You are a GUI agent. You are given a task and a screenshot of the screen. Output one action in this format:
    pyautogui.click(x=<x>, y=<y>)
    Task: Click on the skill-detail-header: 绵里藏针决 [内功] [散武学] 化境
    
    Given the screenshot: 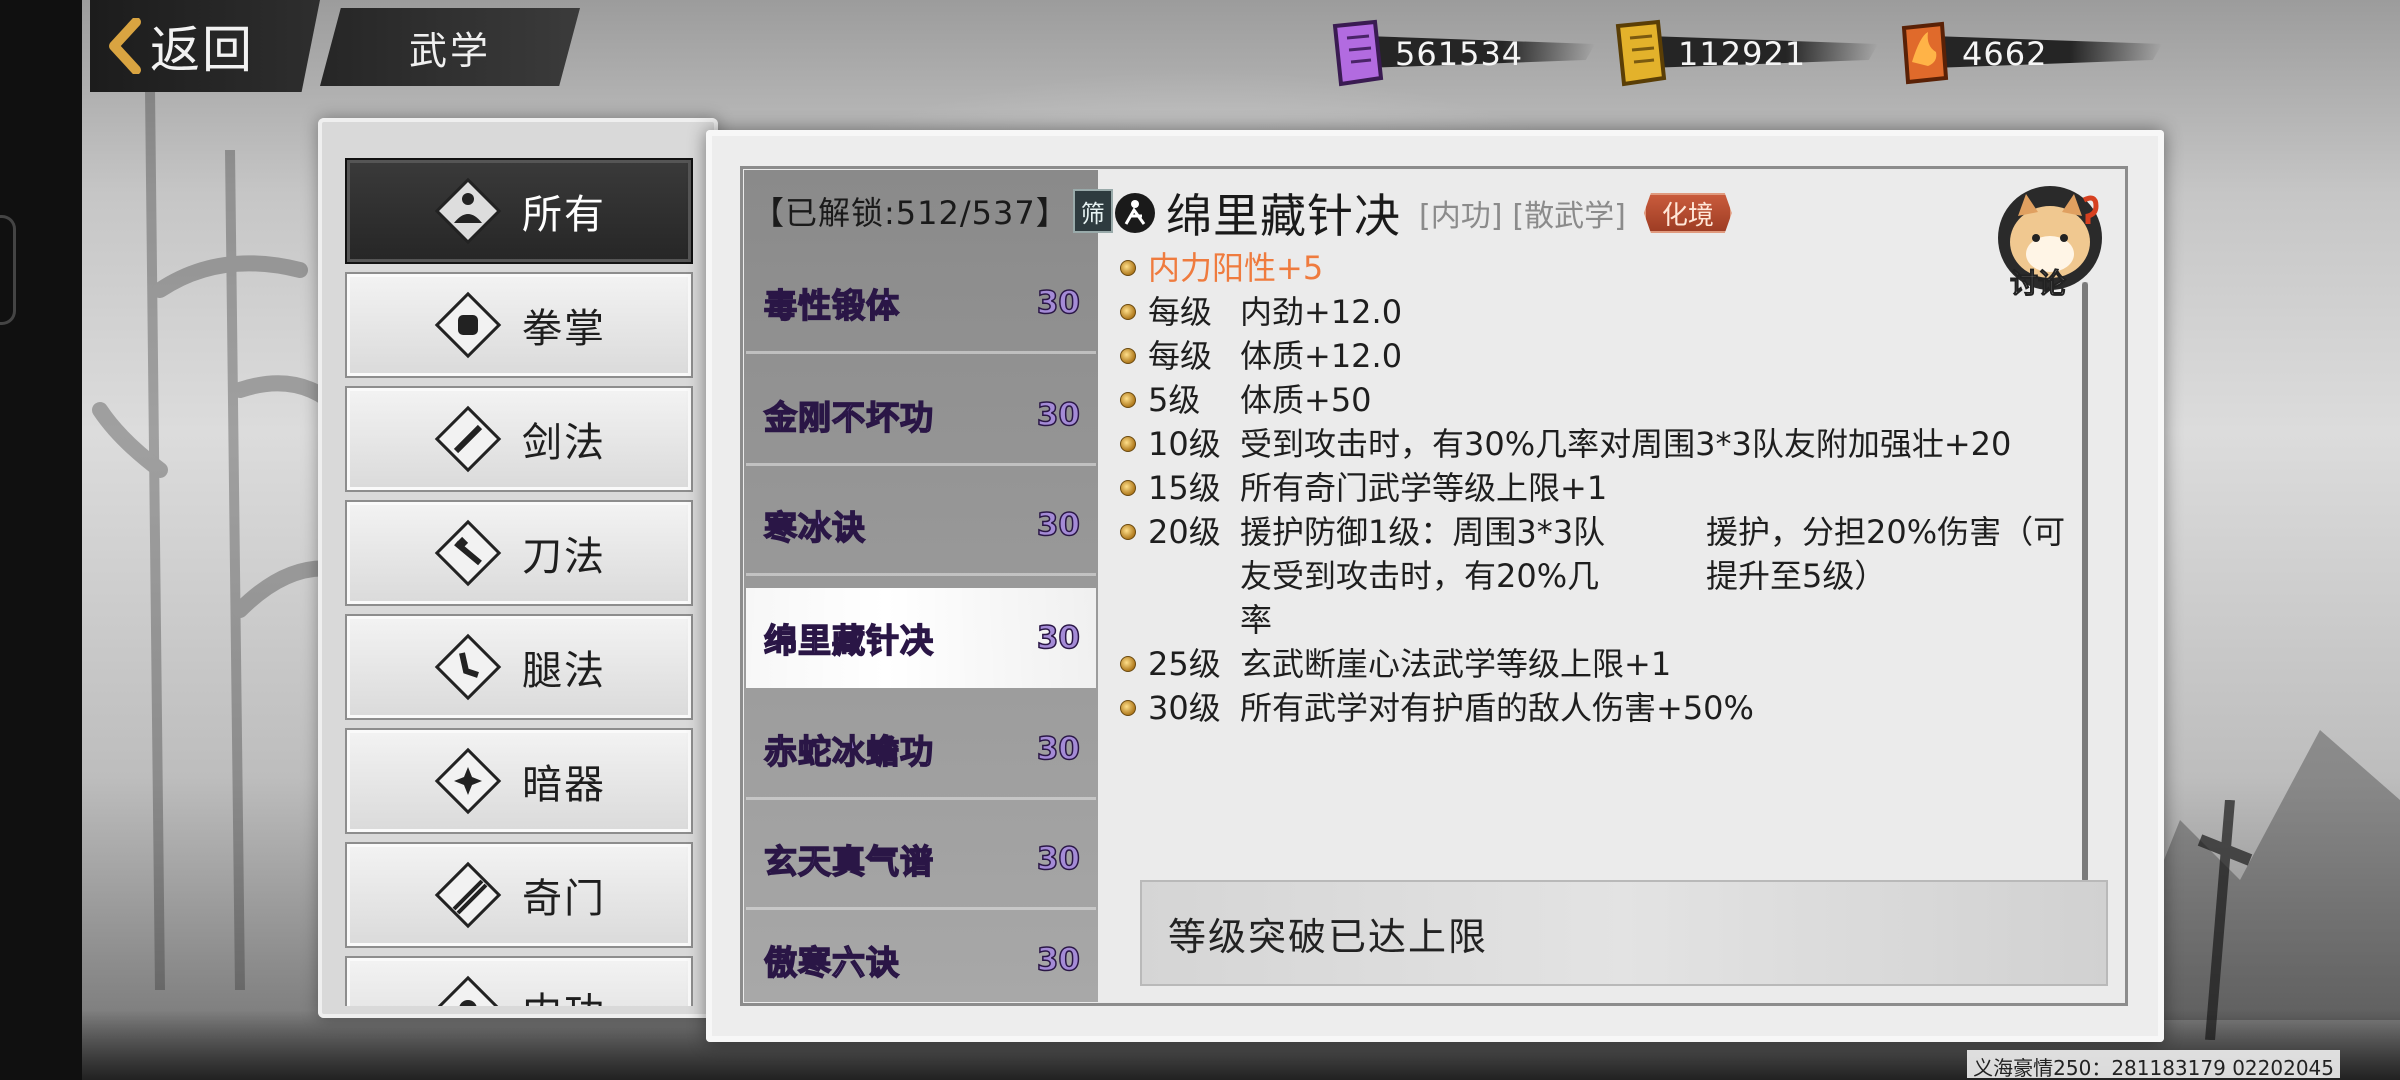 What is the action you would take?
    pyautogui.click(x=1422, y=214)
    